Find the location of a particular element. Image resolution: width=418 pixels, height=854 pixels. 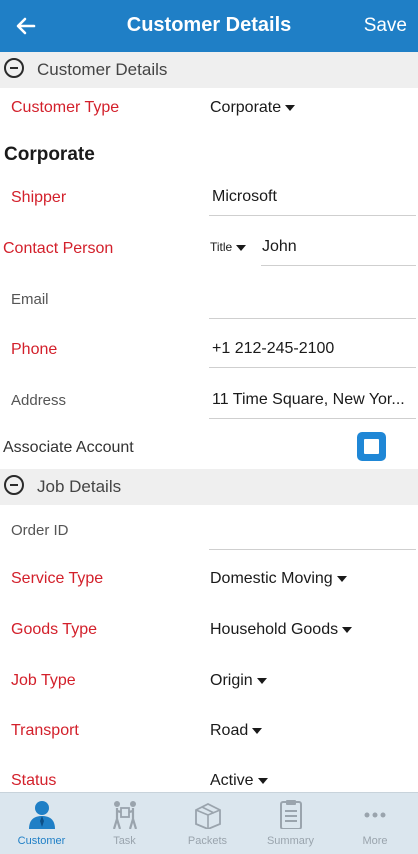

group-heading: Corporate is located at coordinates (49, 154).